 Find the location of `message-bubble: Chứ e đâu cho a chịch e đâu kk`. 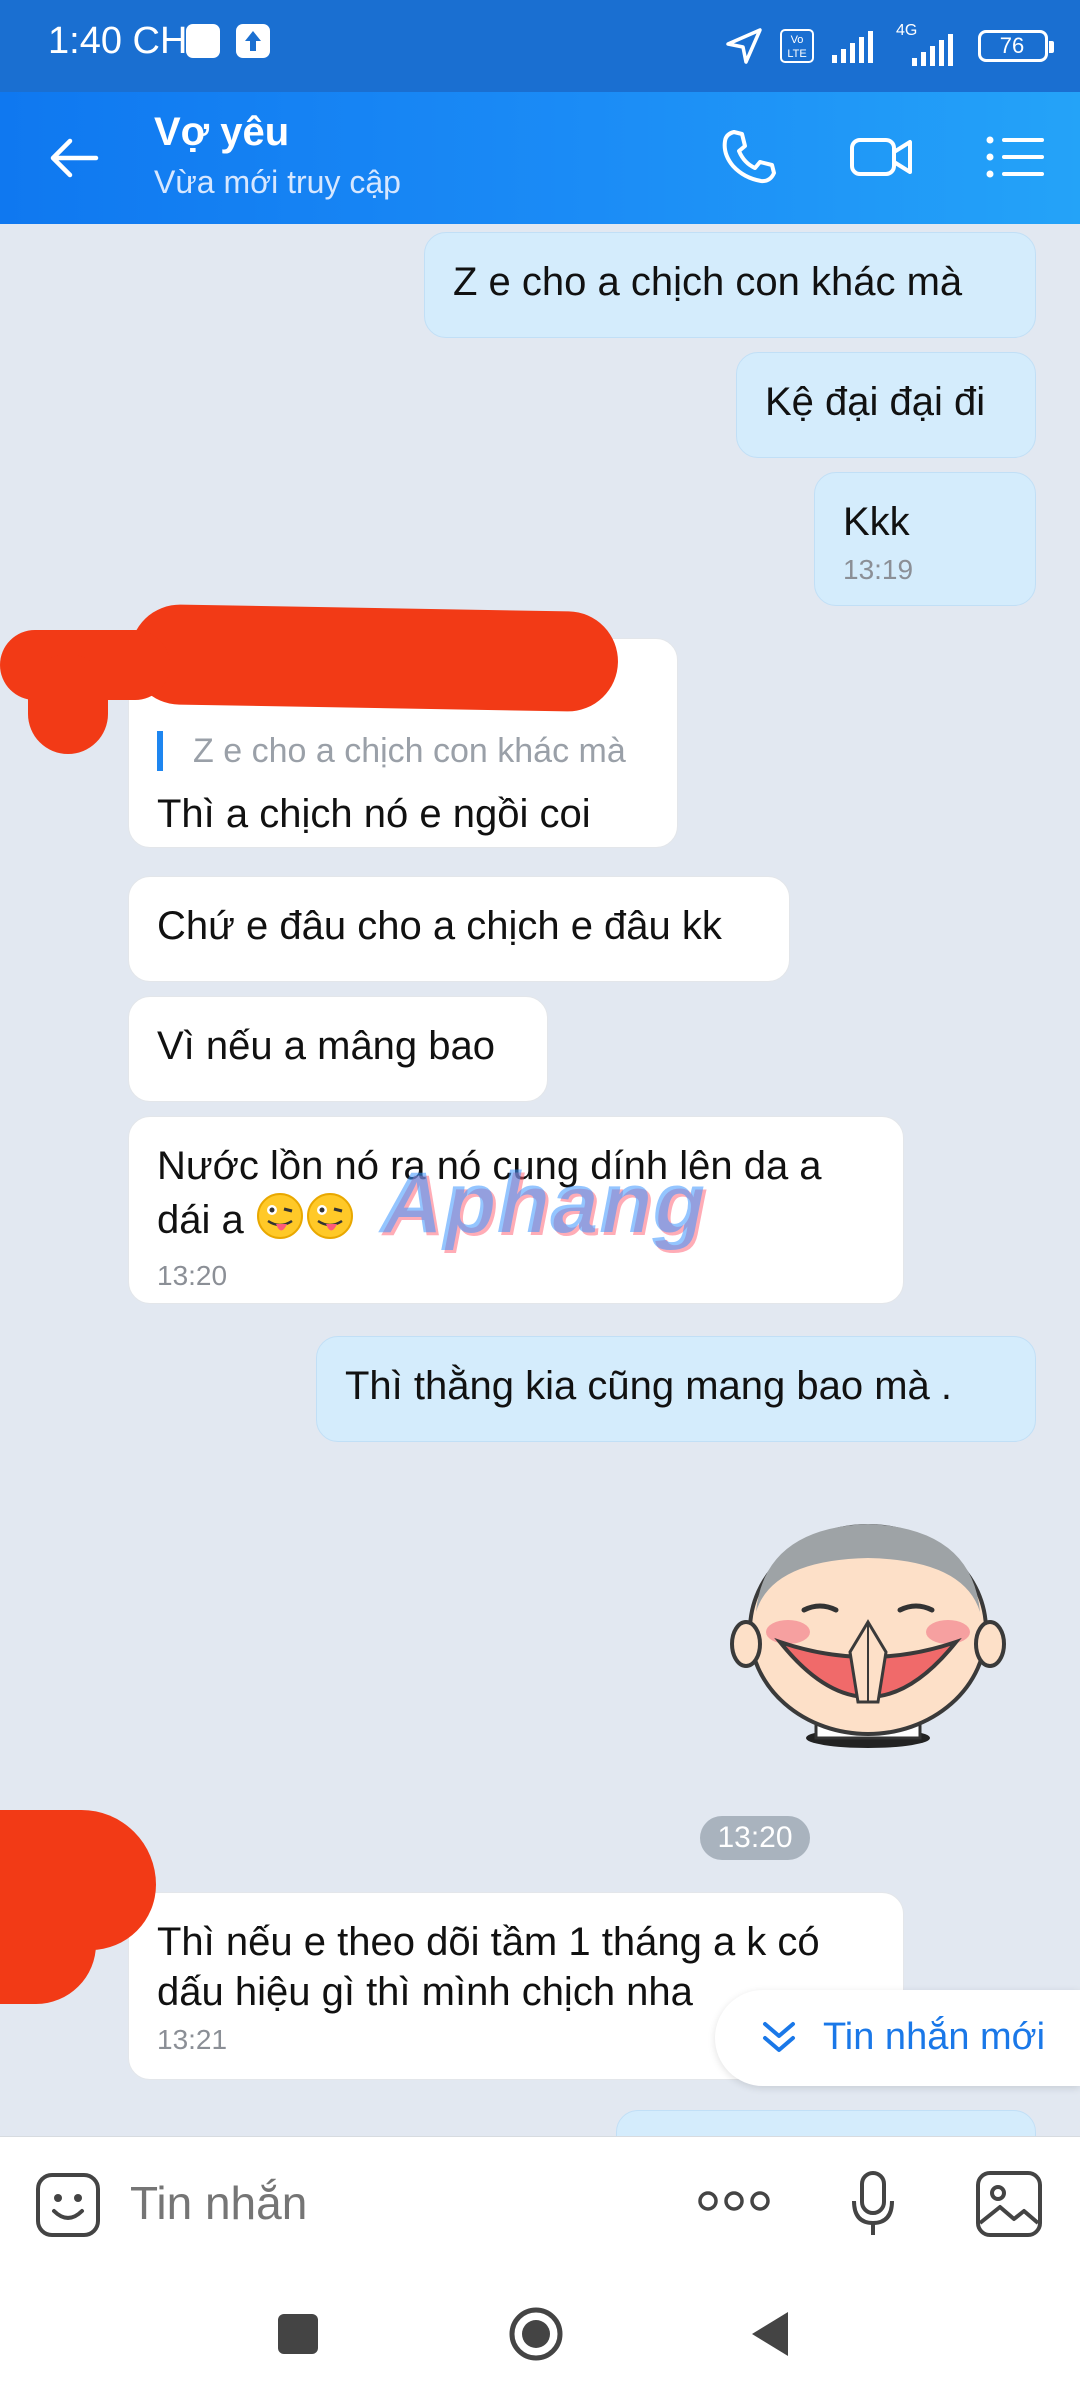

message-bubble: Chứ e đâu cho a chịch e đâu kk is located at coordinates (459, 929).